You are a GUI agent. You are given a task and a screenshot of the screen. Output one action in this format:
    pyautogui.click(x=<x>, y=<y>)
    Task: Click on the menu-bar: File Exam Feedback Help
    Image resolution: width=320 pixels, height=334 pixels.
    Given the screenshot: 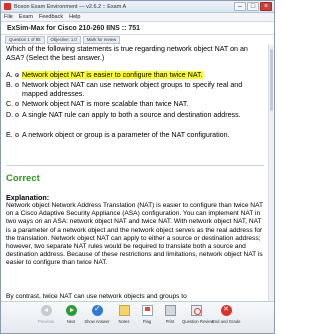 What is the action you would take?
    pyautogui.click(x=137, y=17)
    